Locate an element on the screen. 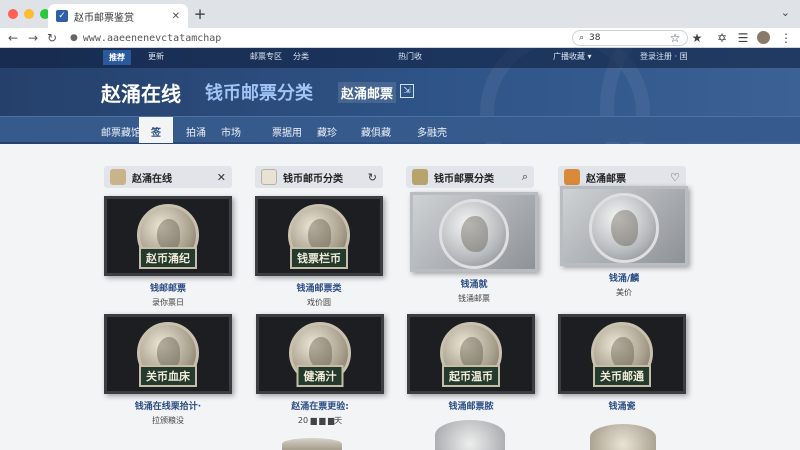  stamp-image: 钱票栏币 is located at coordinates (319, 236).